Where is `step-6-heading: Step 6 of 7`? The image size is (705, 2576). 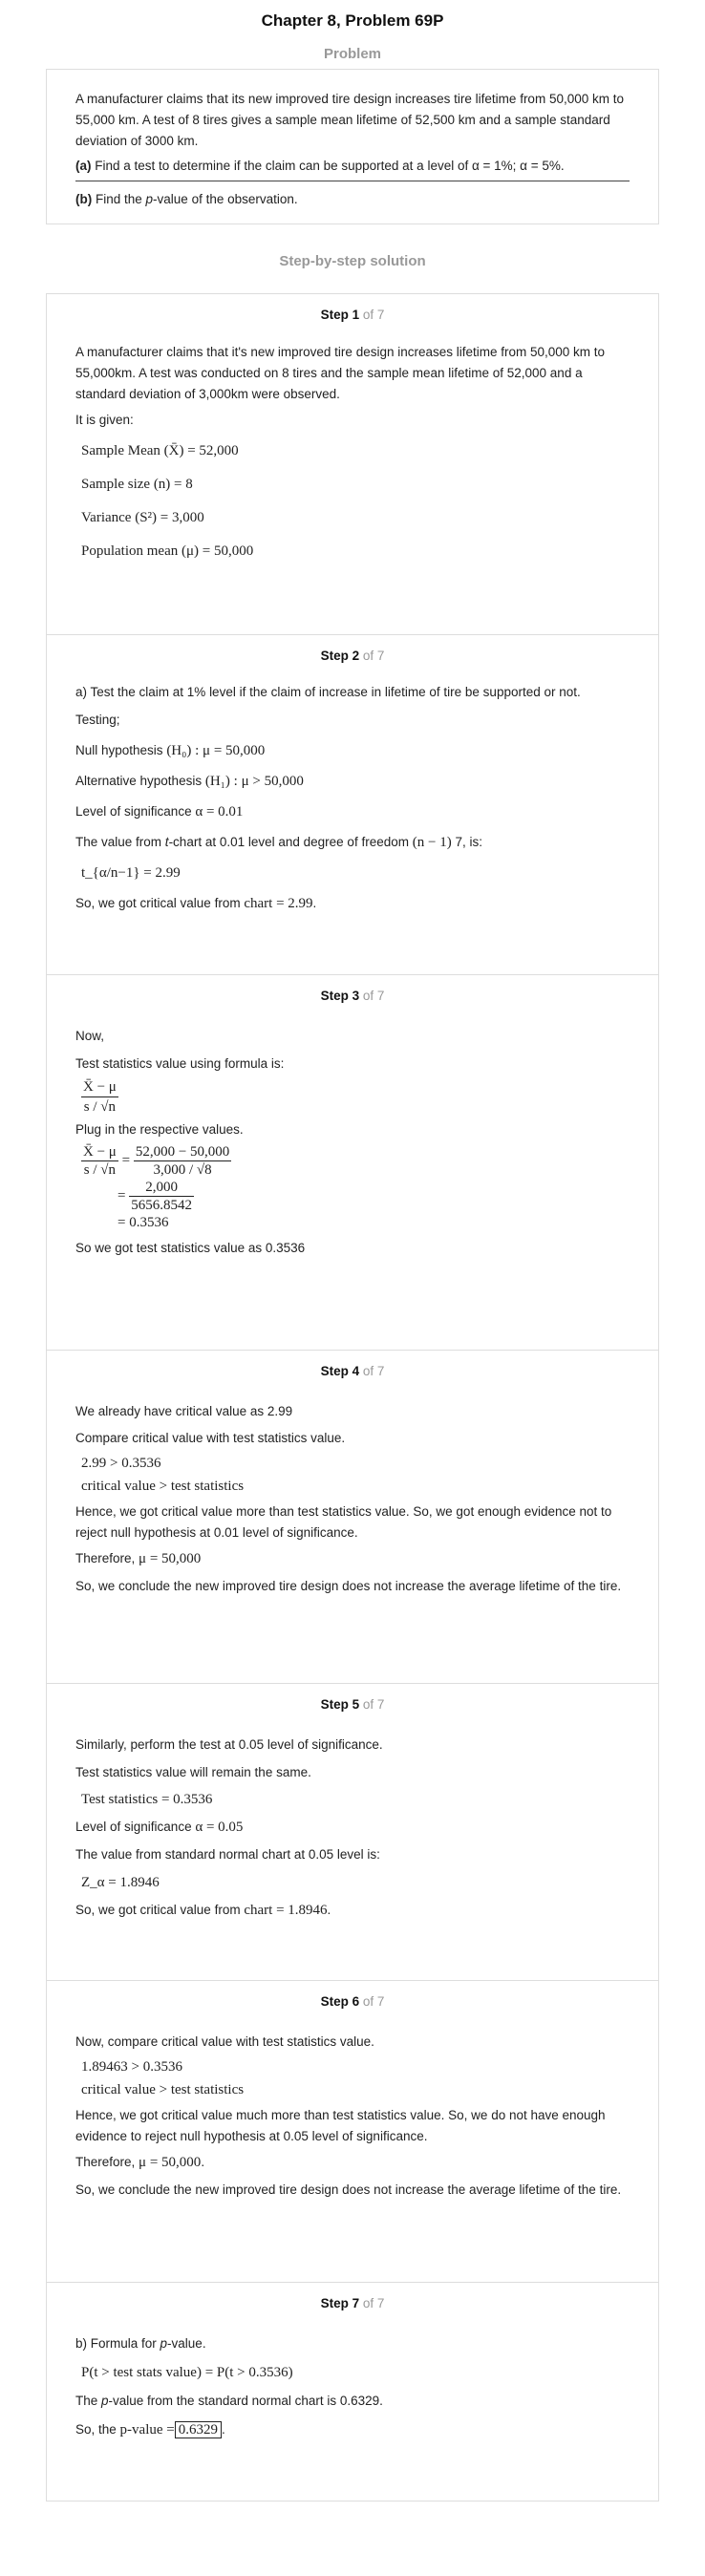
step-6-heading: Step 6 of 7 is located at coordinates (352, 2007).